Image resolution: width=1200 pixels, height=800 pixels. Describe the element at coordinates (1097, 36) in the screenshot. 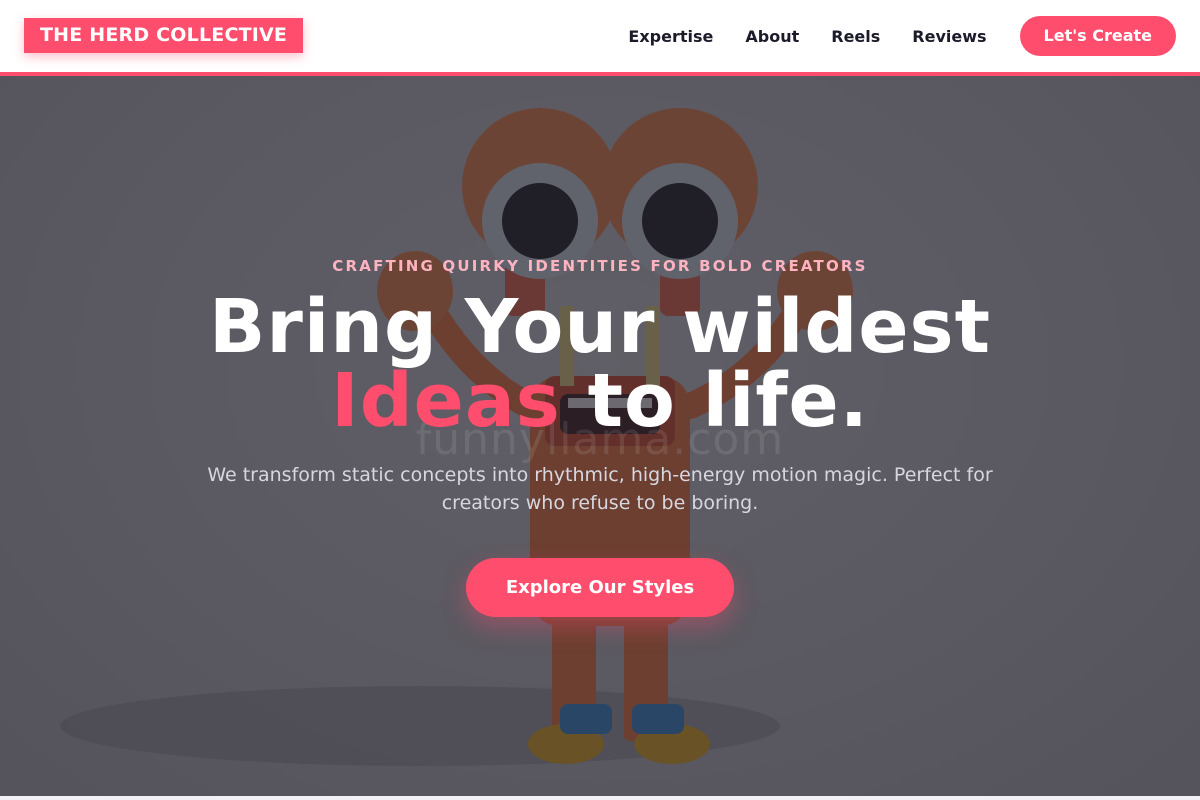

I see `lets-create-button: Let's Create` at that location.